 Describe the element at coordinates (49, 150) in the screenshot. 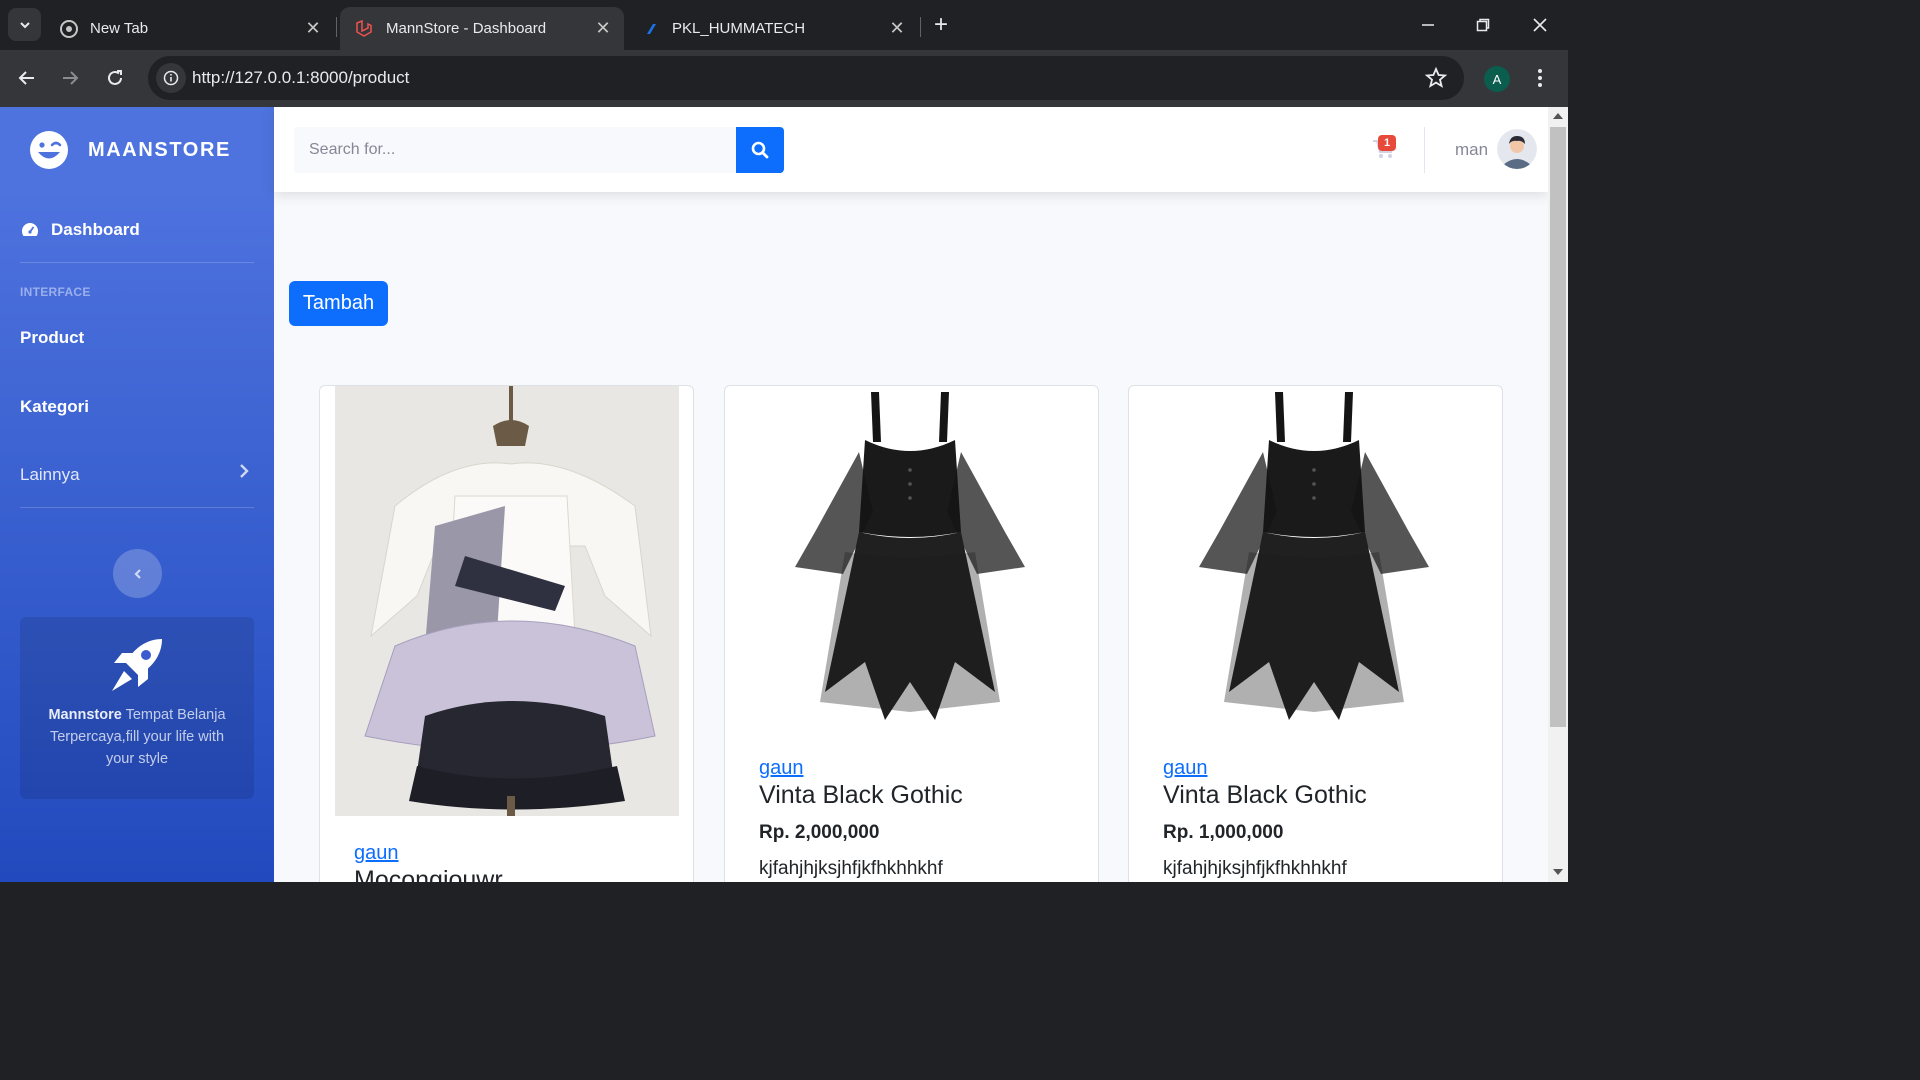

I see `laugh-wink-icon` at that location.